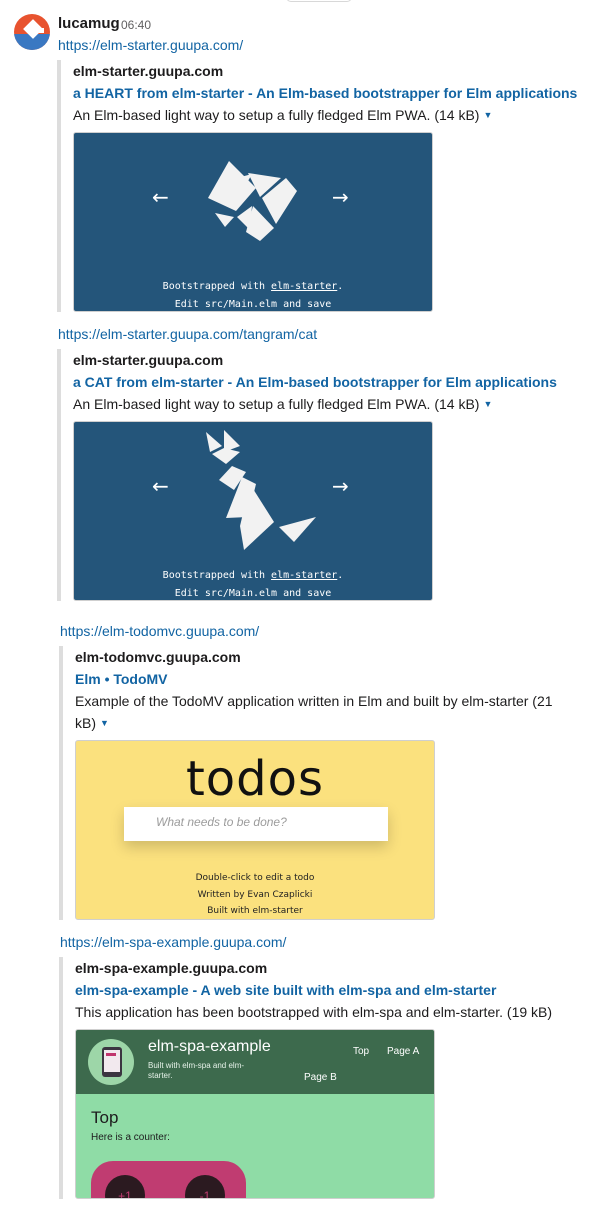  Describe the element at coordinates (361, 1051) in the screenshot. I see `spa-nav-top: Top` at that location.